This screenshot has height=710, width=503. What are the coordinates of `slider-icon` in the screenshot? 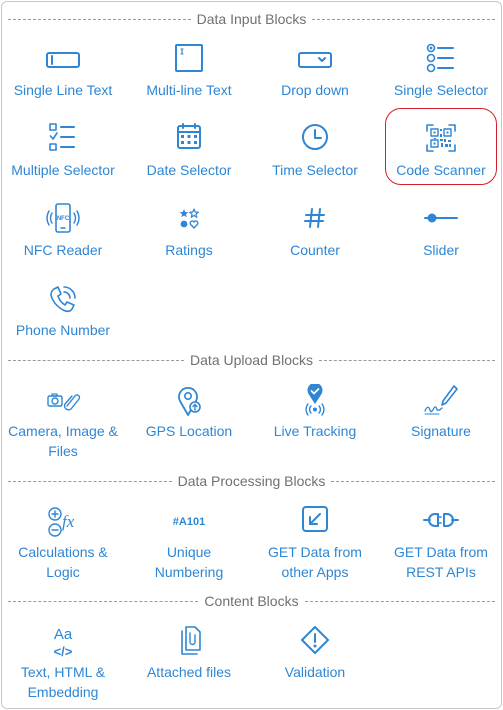 It's located at (441, 220).